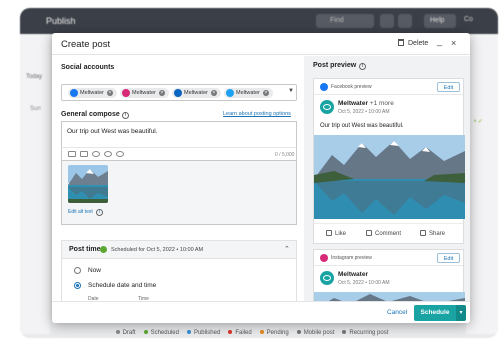 This screenshot has height=350, width=504. Describe the element at coordinates (86, 44) in the screenshot. I see `modal-title: Create post` at that location.